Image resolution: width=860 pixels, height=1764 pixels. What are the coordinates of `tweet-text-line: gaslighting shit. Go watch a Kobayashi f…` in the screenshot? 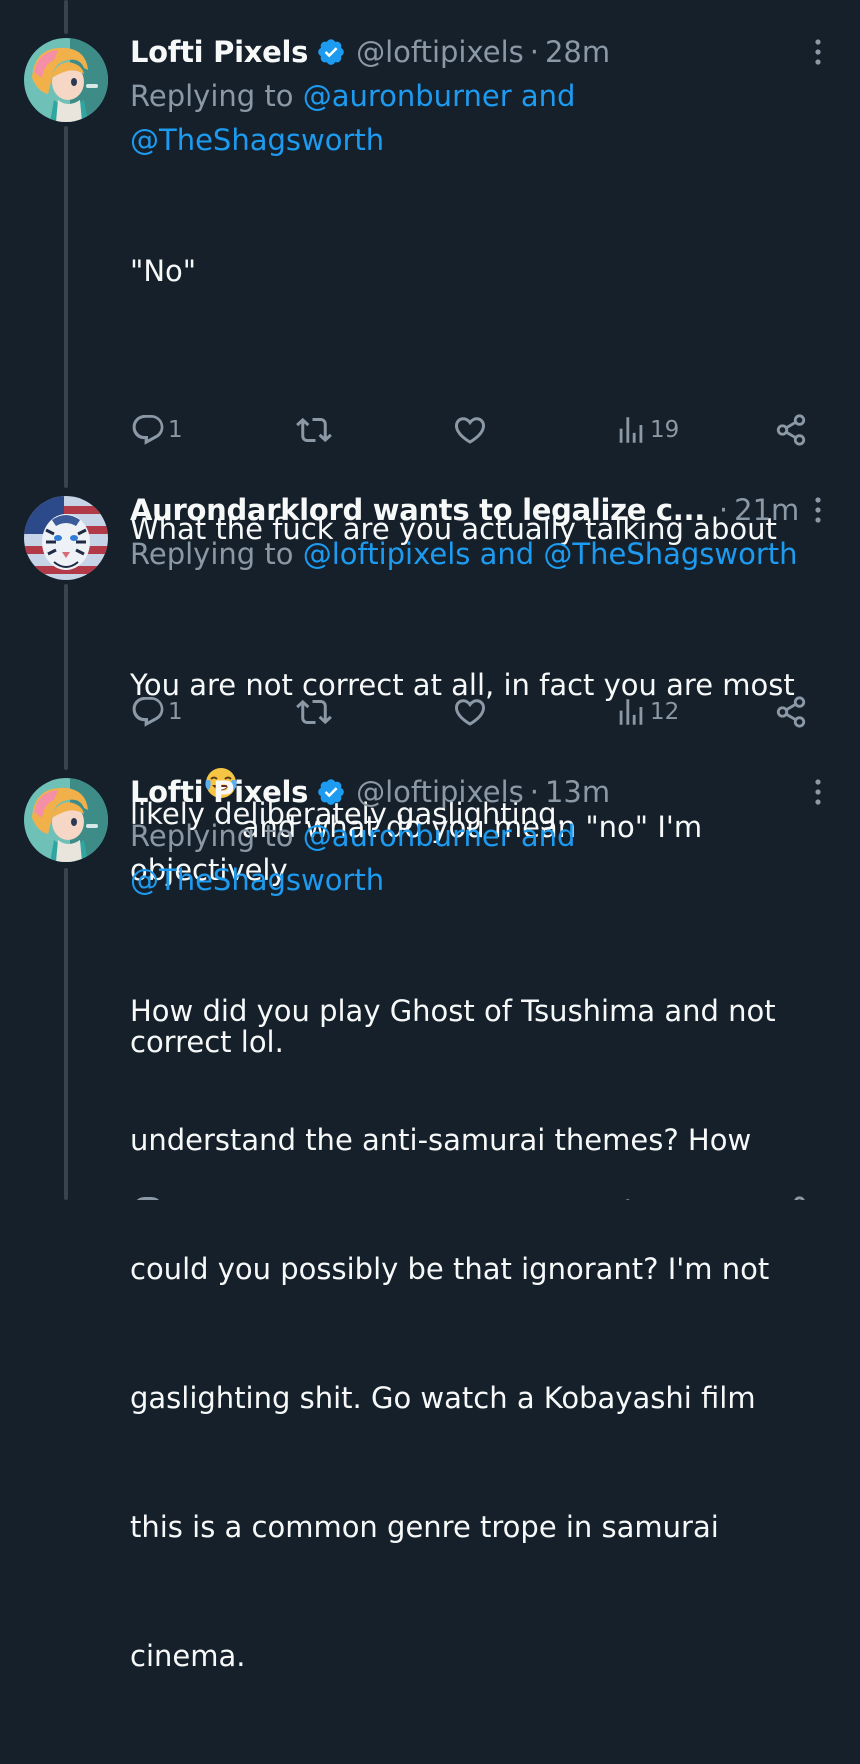 It's located at (443, 1398).